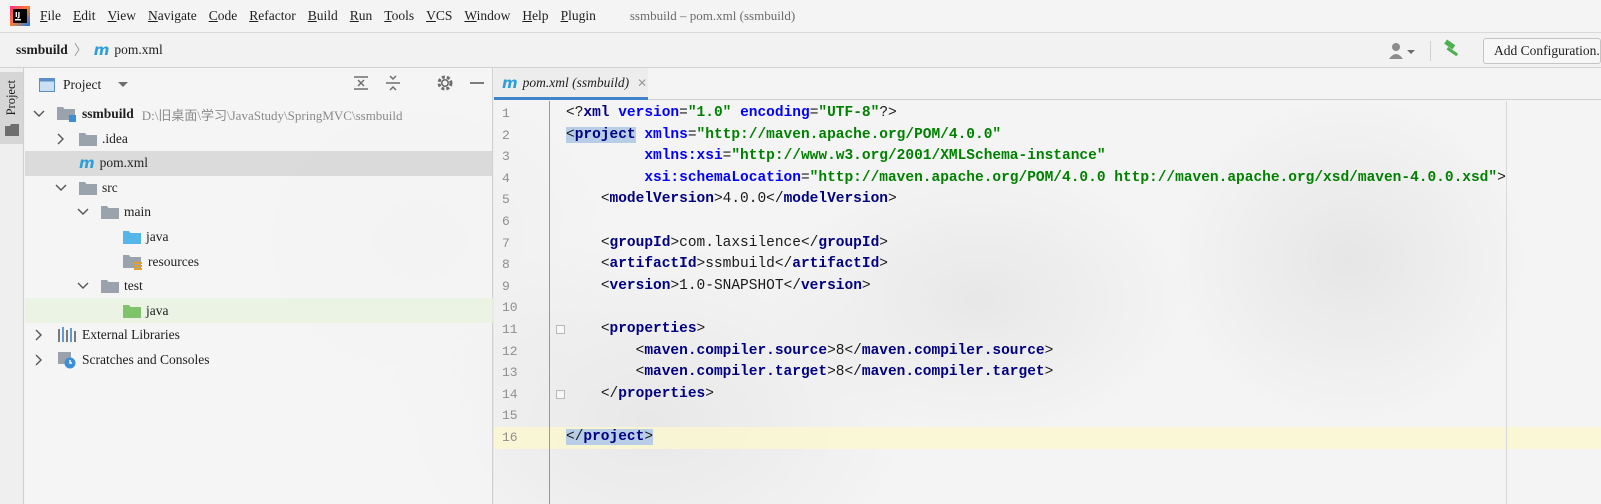 This screenshot has height=504, width=1601. I want to click on editor-tab-pom: m pom.xml (ssmbuild) ✕, so click(571, 84).